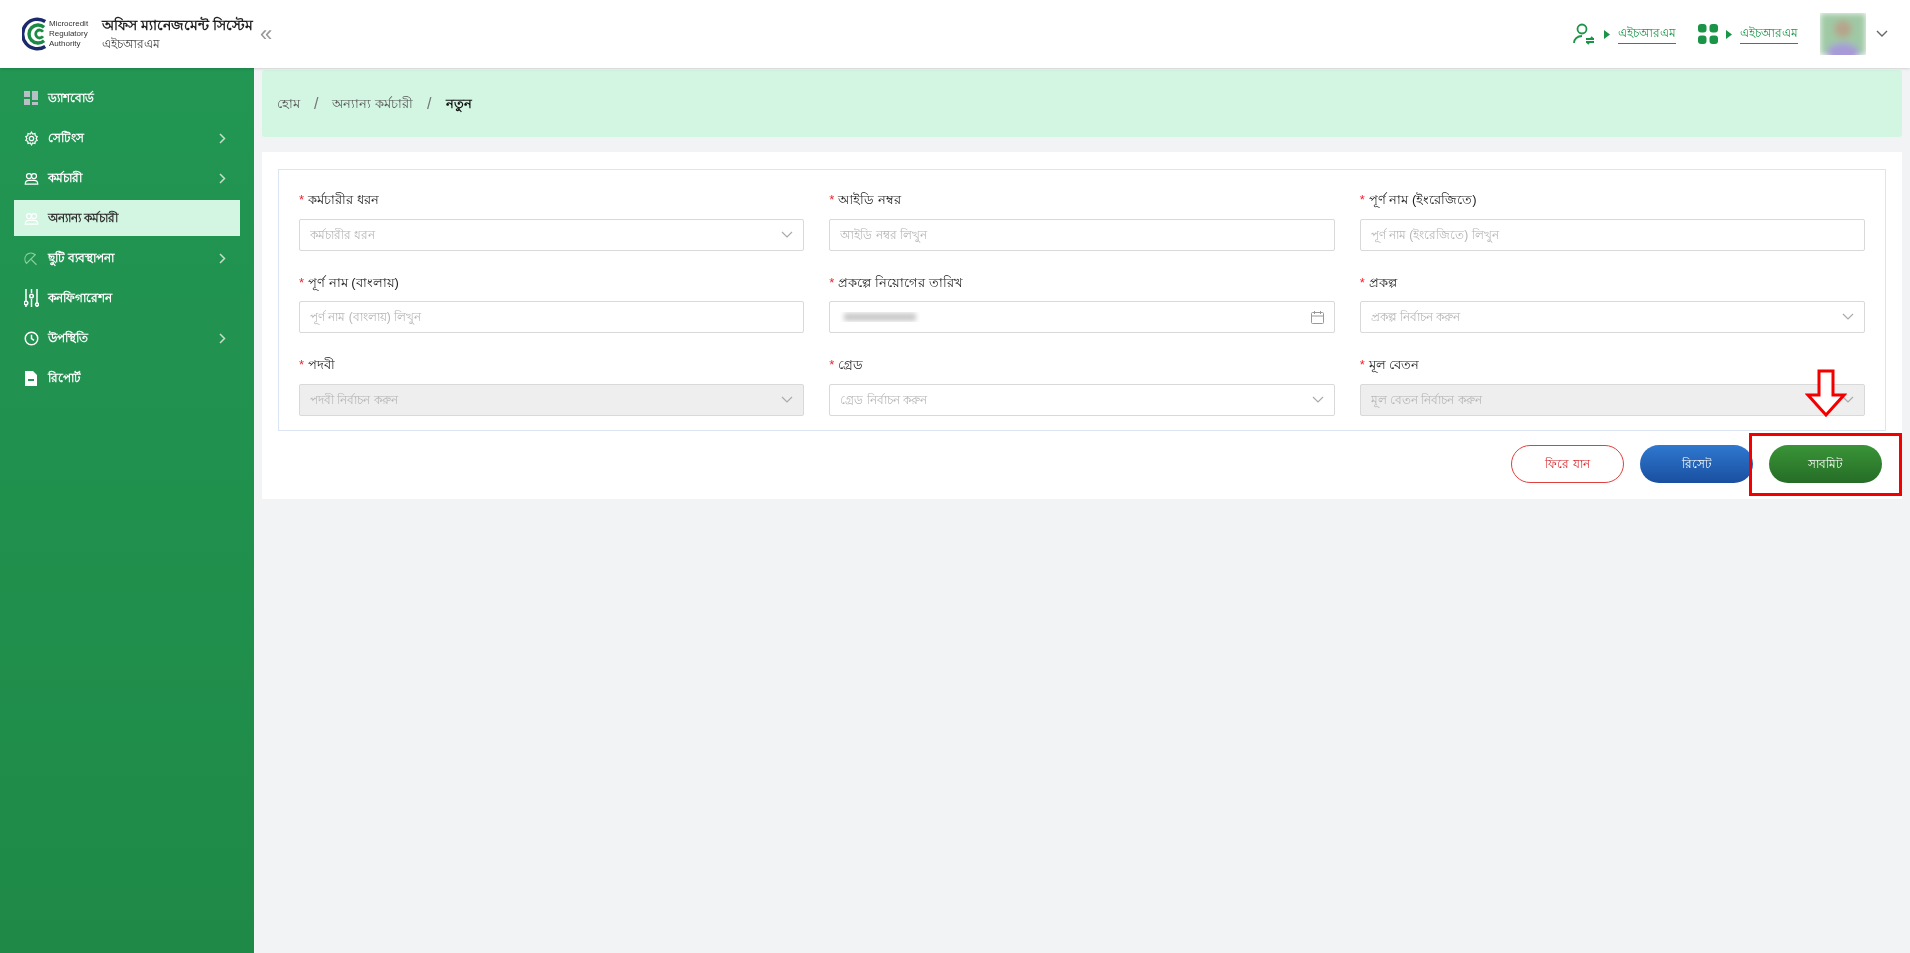 The image size is (1910, 953). I want to click on field-label: মূল বেতন, so click(1394, 365).